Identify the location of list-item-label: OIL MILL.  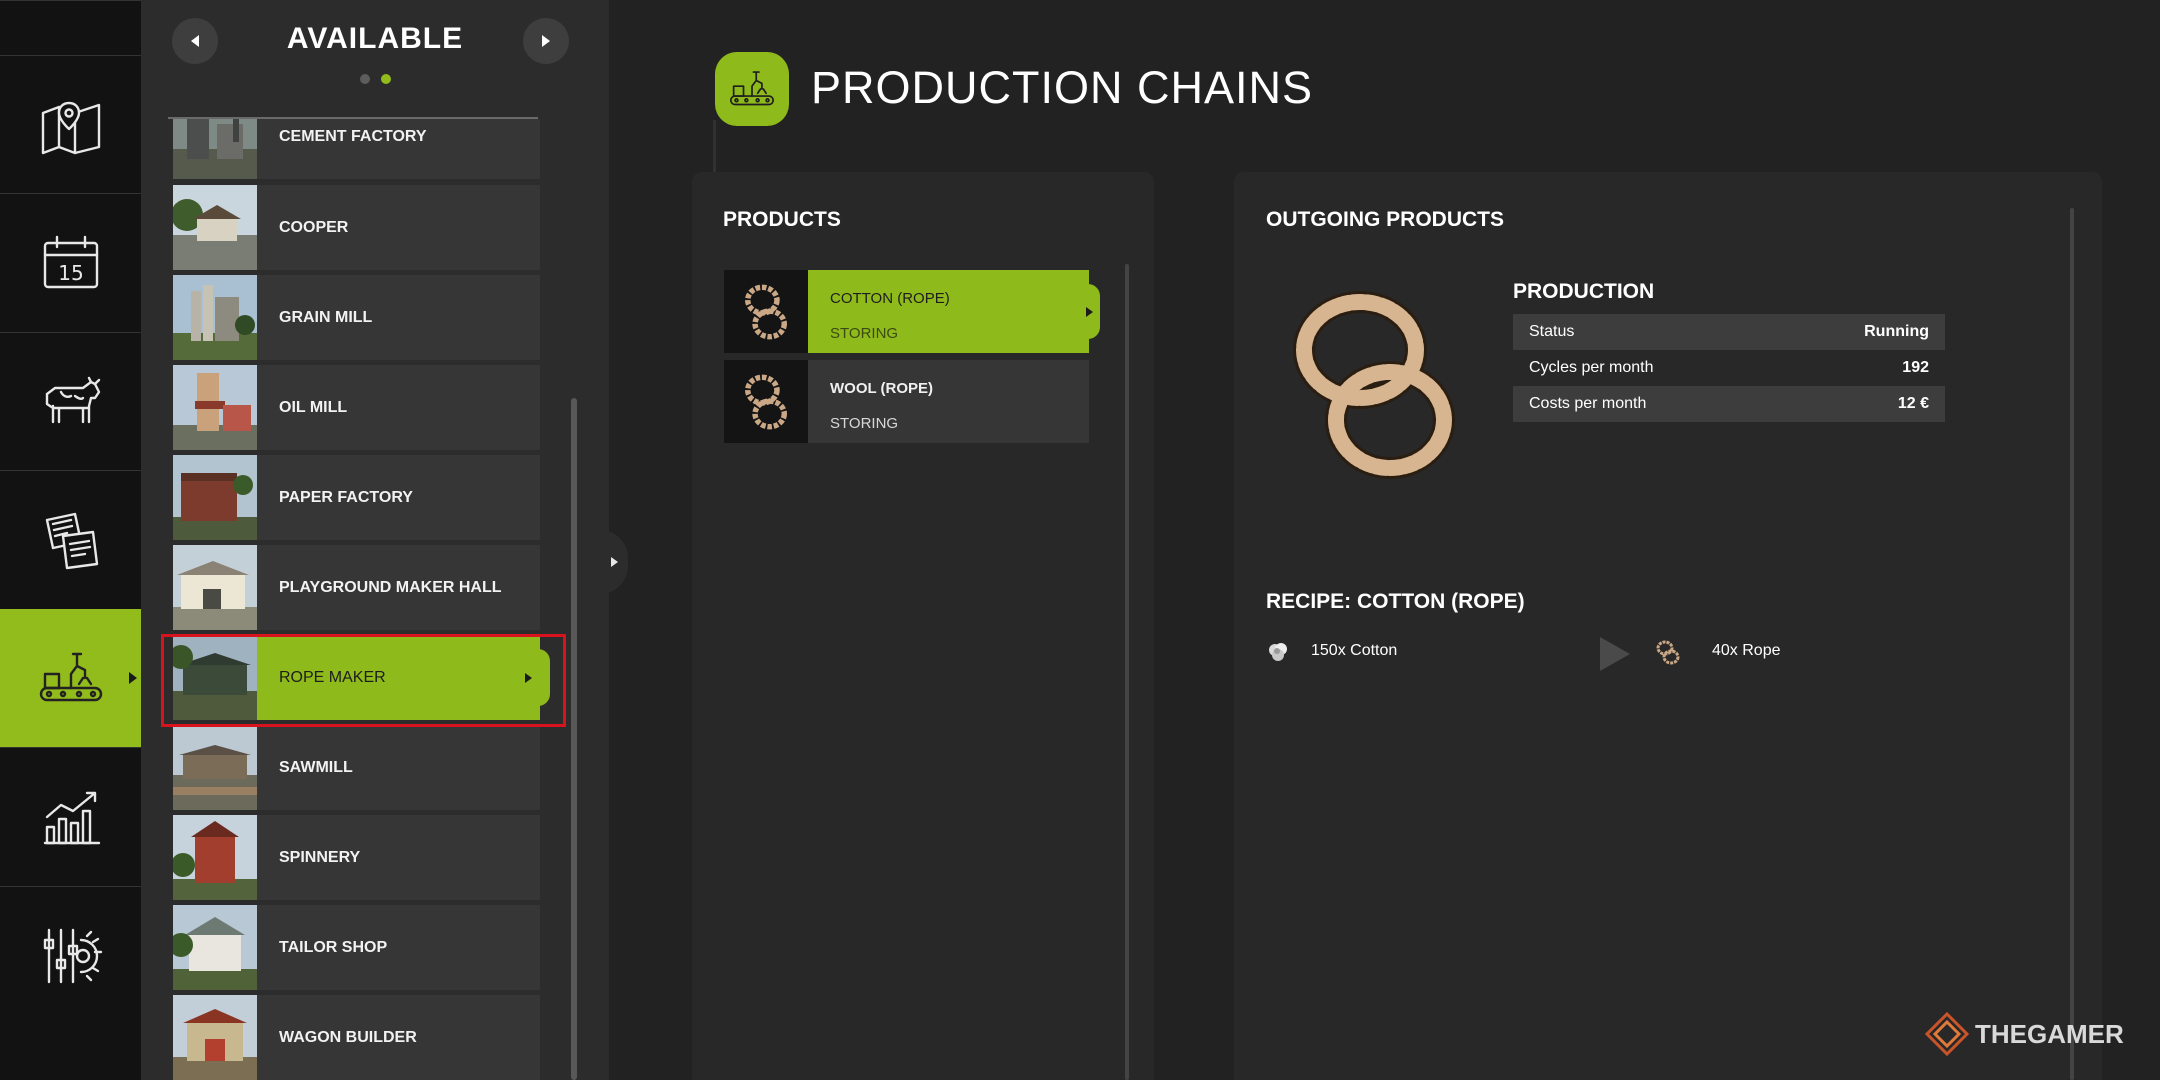
(313, 407).